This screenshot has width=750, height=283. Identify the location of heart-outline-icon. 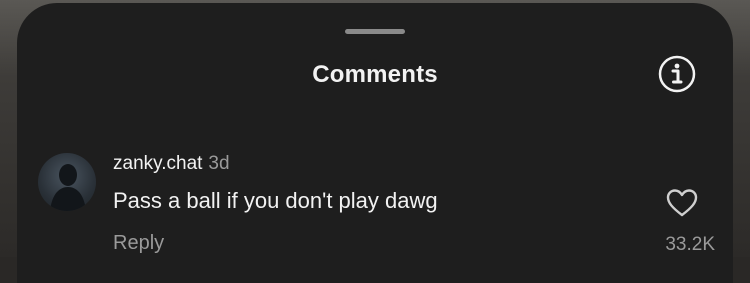
(682, 203).